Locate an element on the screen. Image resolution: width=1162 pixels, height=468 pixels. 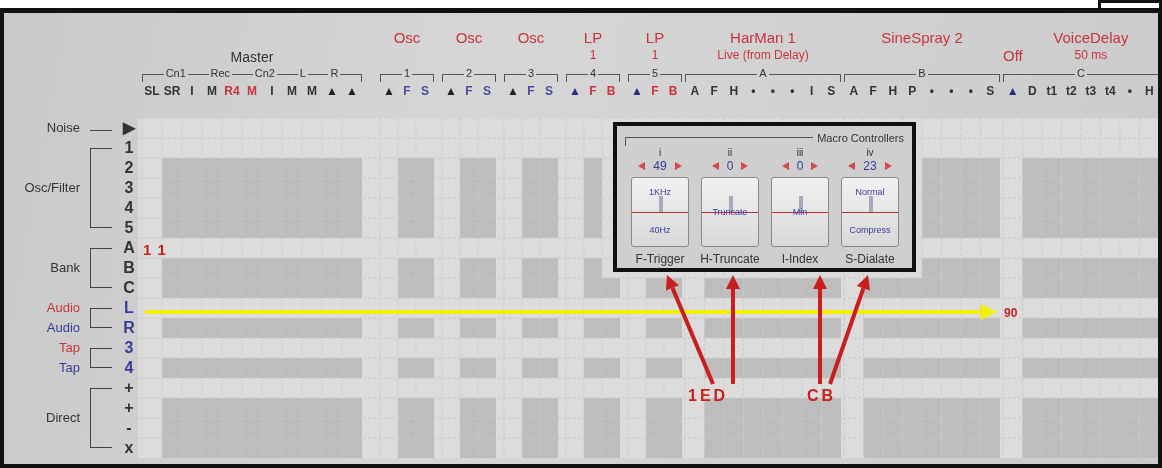
column-label: D is located at coordinates (1032, 90).